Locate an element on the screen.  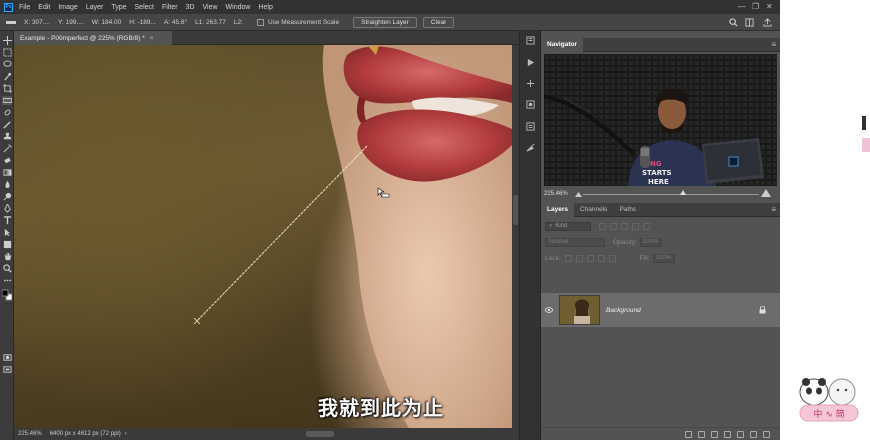
blend-mode-select: Normal is located at coordinates (575, 242).